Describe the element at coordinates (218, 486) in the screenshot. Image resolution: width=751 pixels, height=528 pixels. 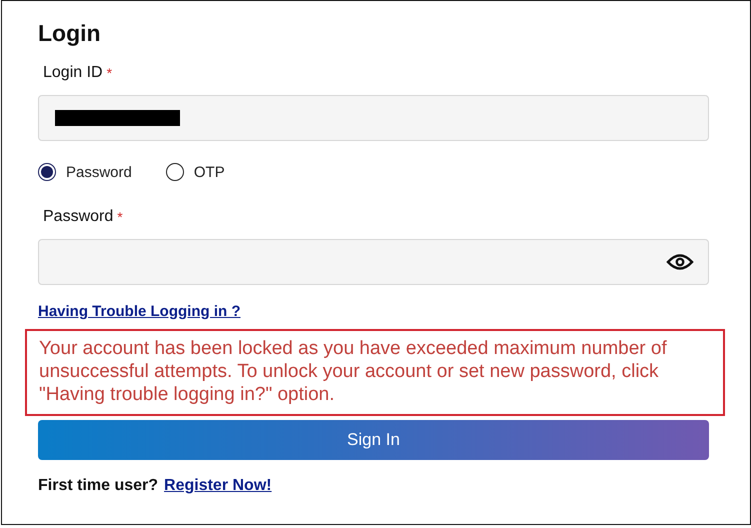
I see `register-link: Register Now!` at that location.